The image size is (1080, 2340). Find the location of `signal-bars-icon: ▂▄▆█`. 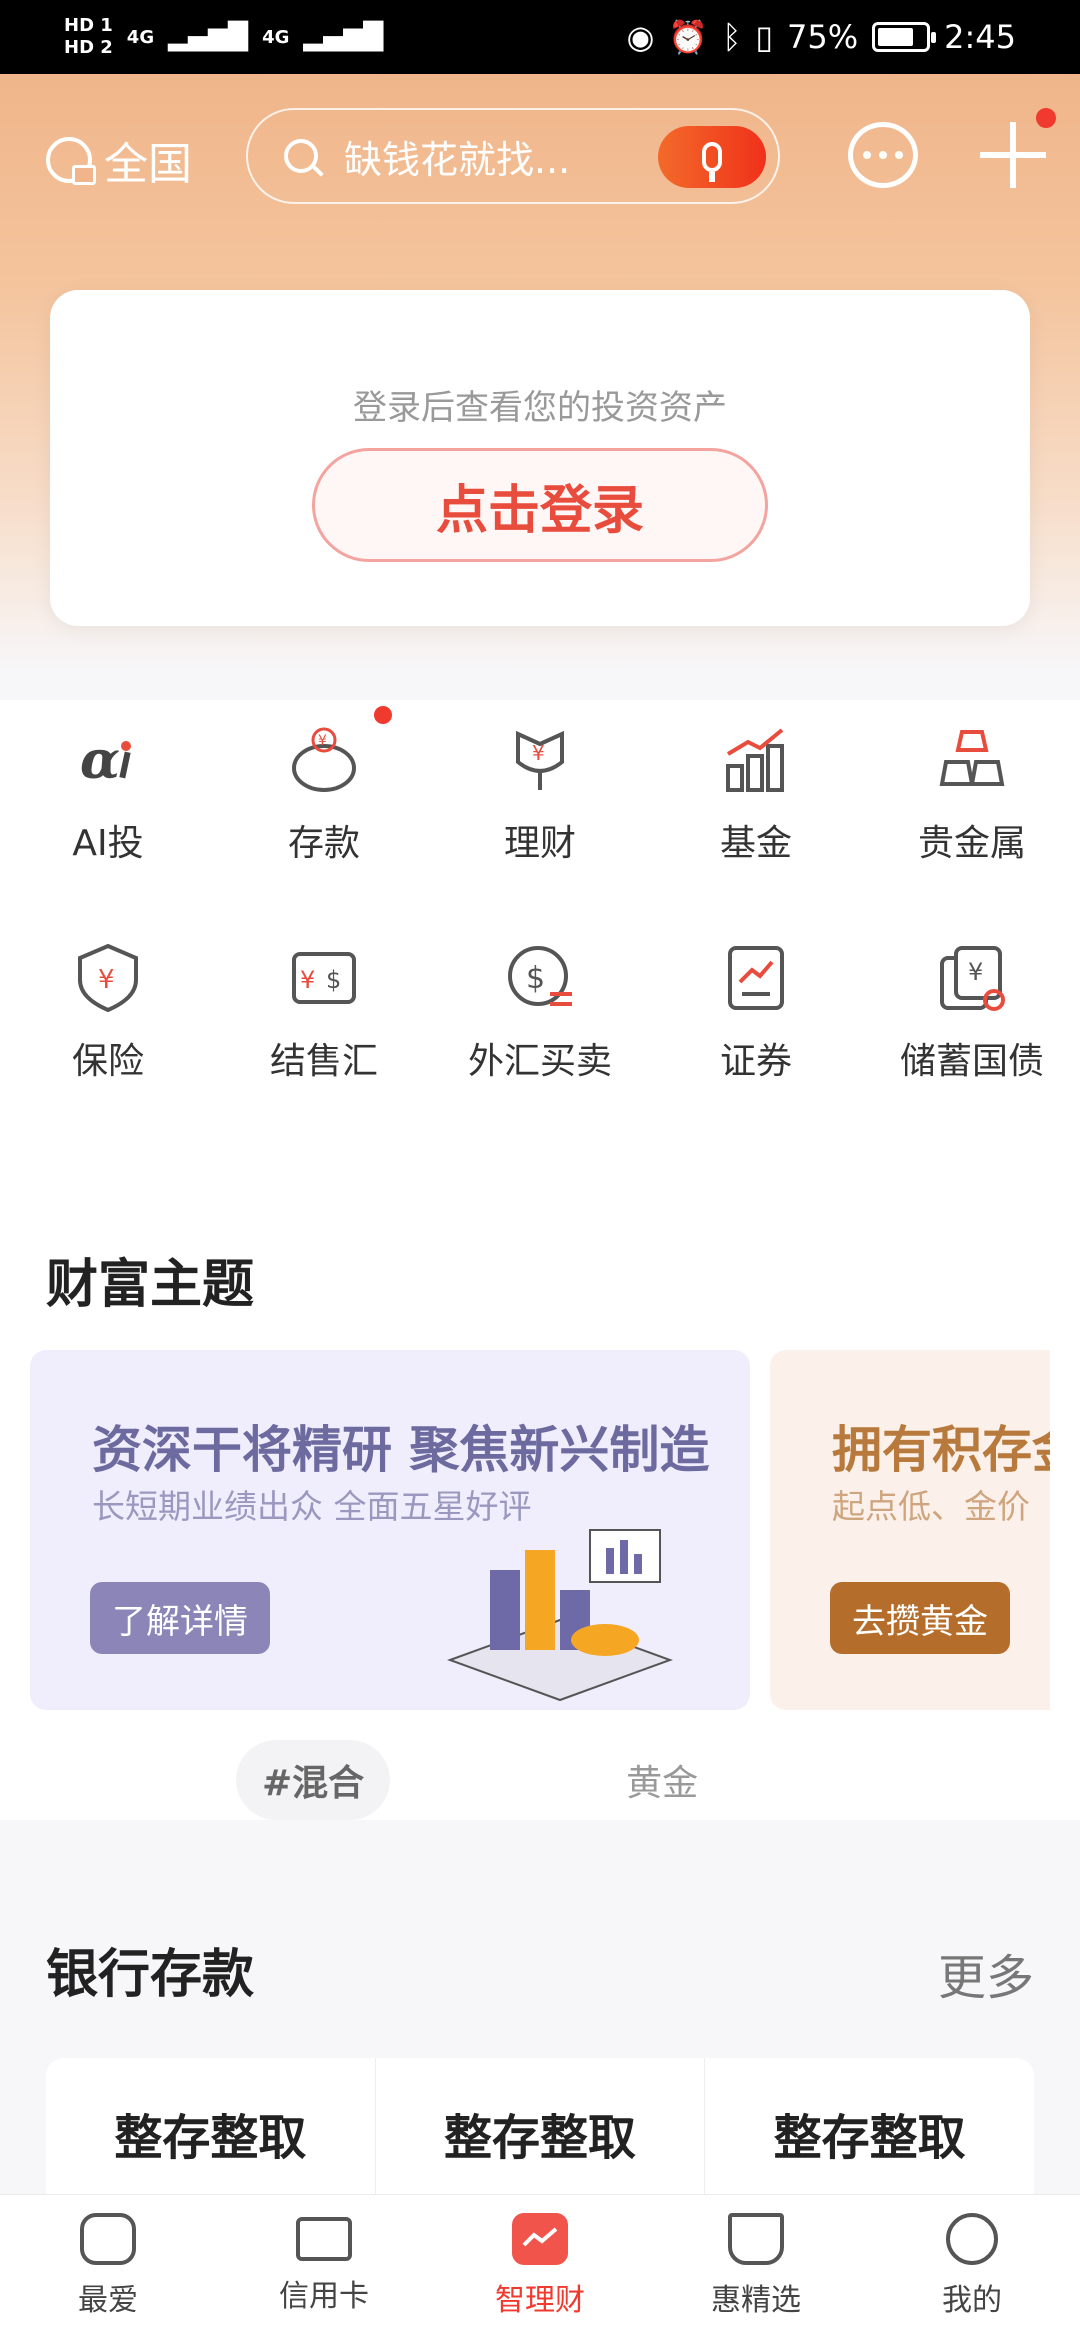

signal-bars-icon: ▂▄▆█ is located at coordinates (208, 37).